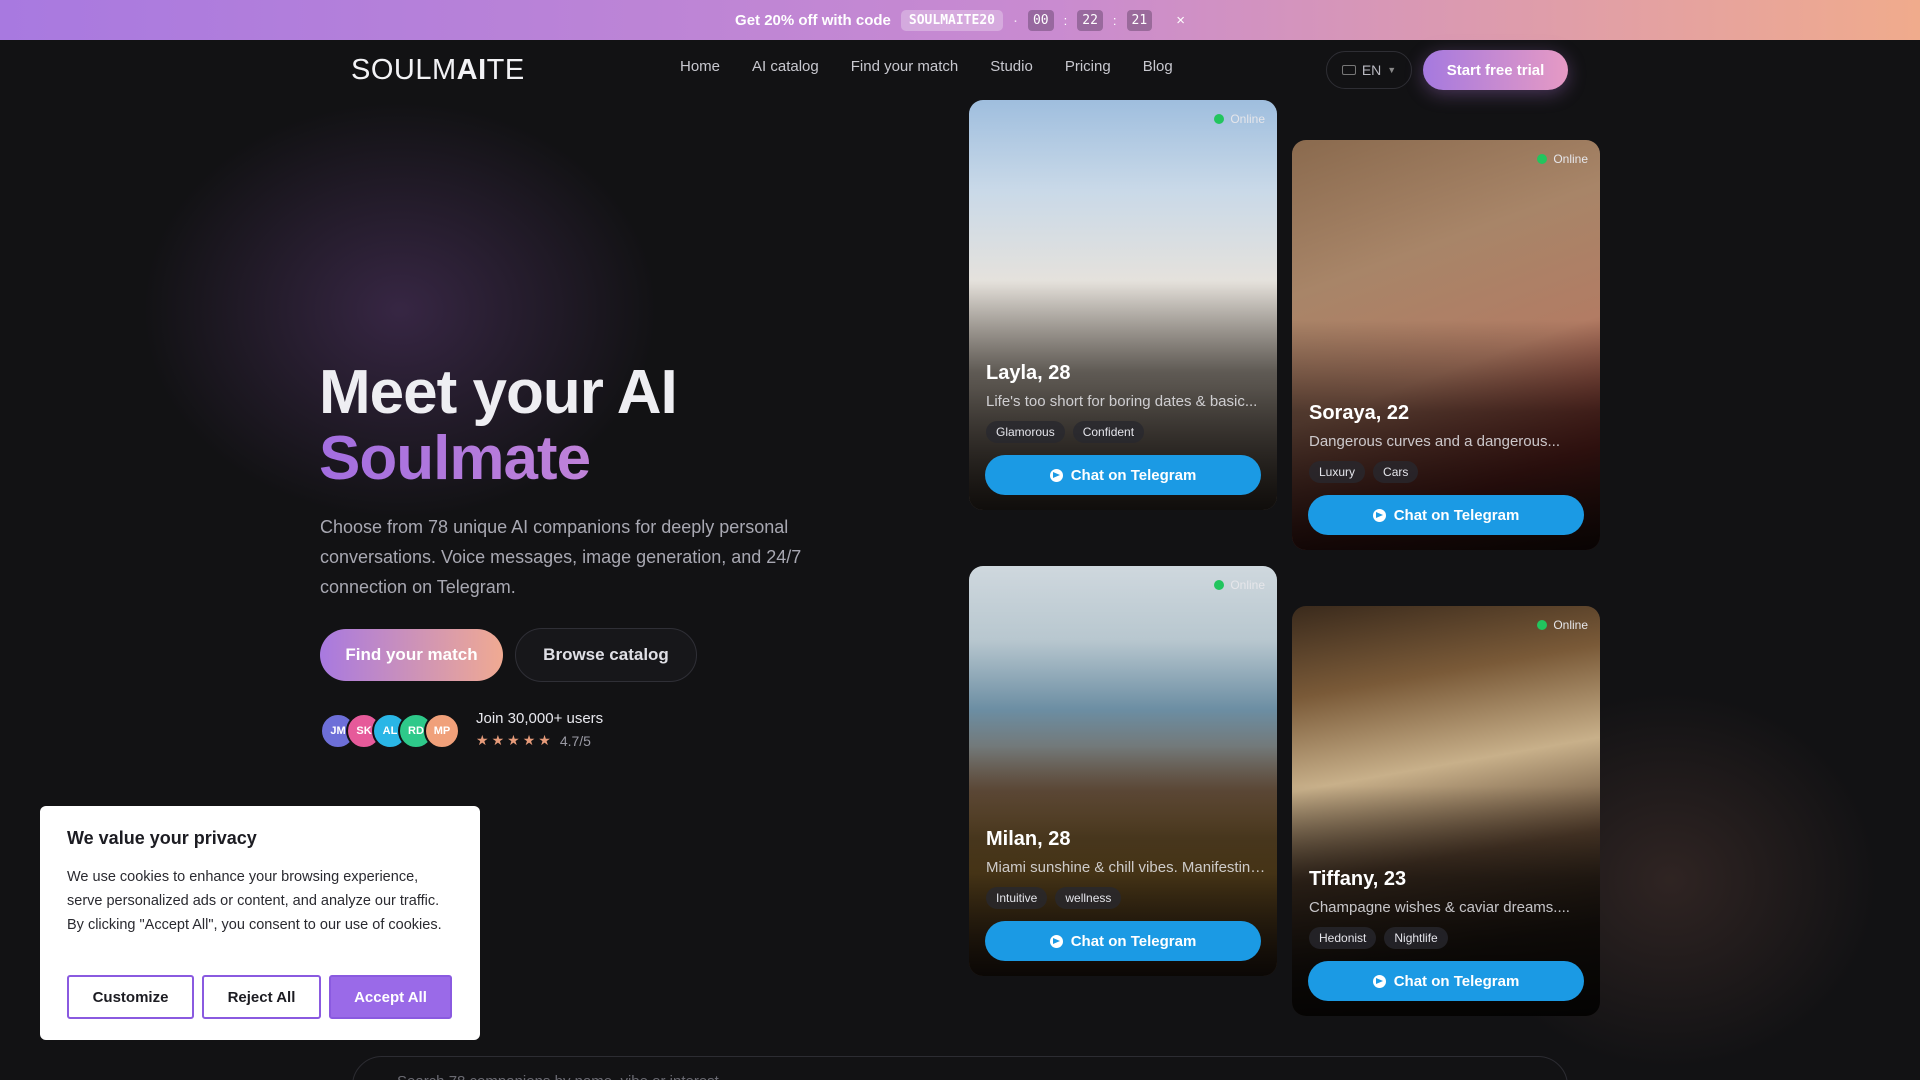  I want to click on promo-code: SOULMAITE20, so click(951, 20).